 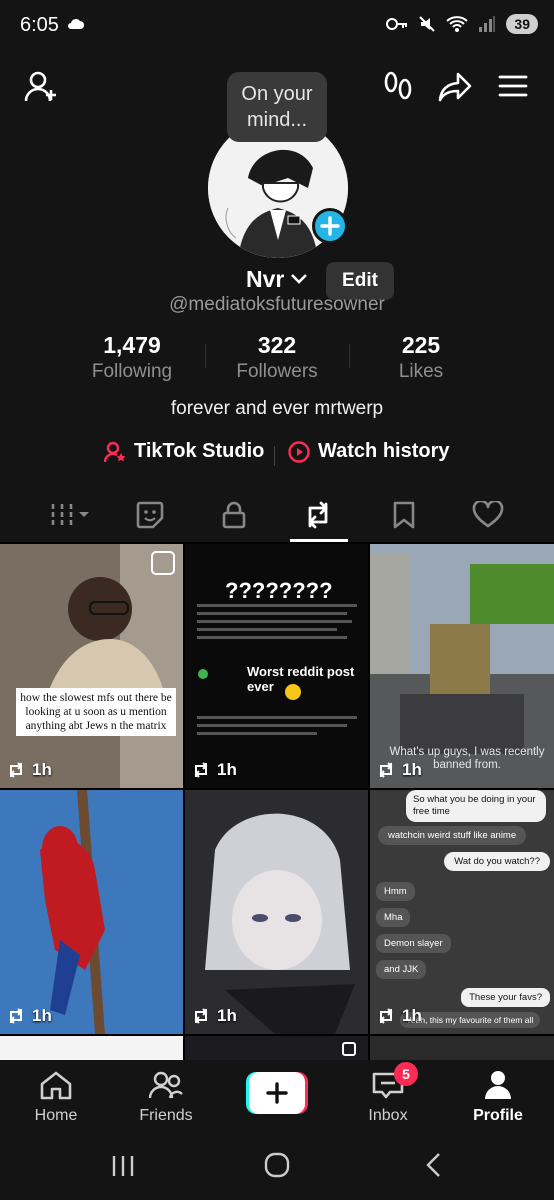 I want to click on home-icon, so click(x=56, y=1085).